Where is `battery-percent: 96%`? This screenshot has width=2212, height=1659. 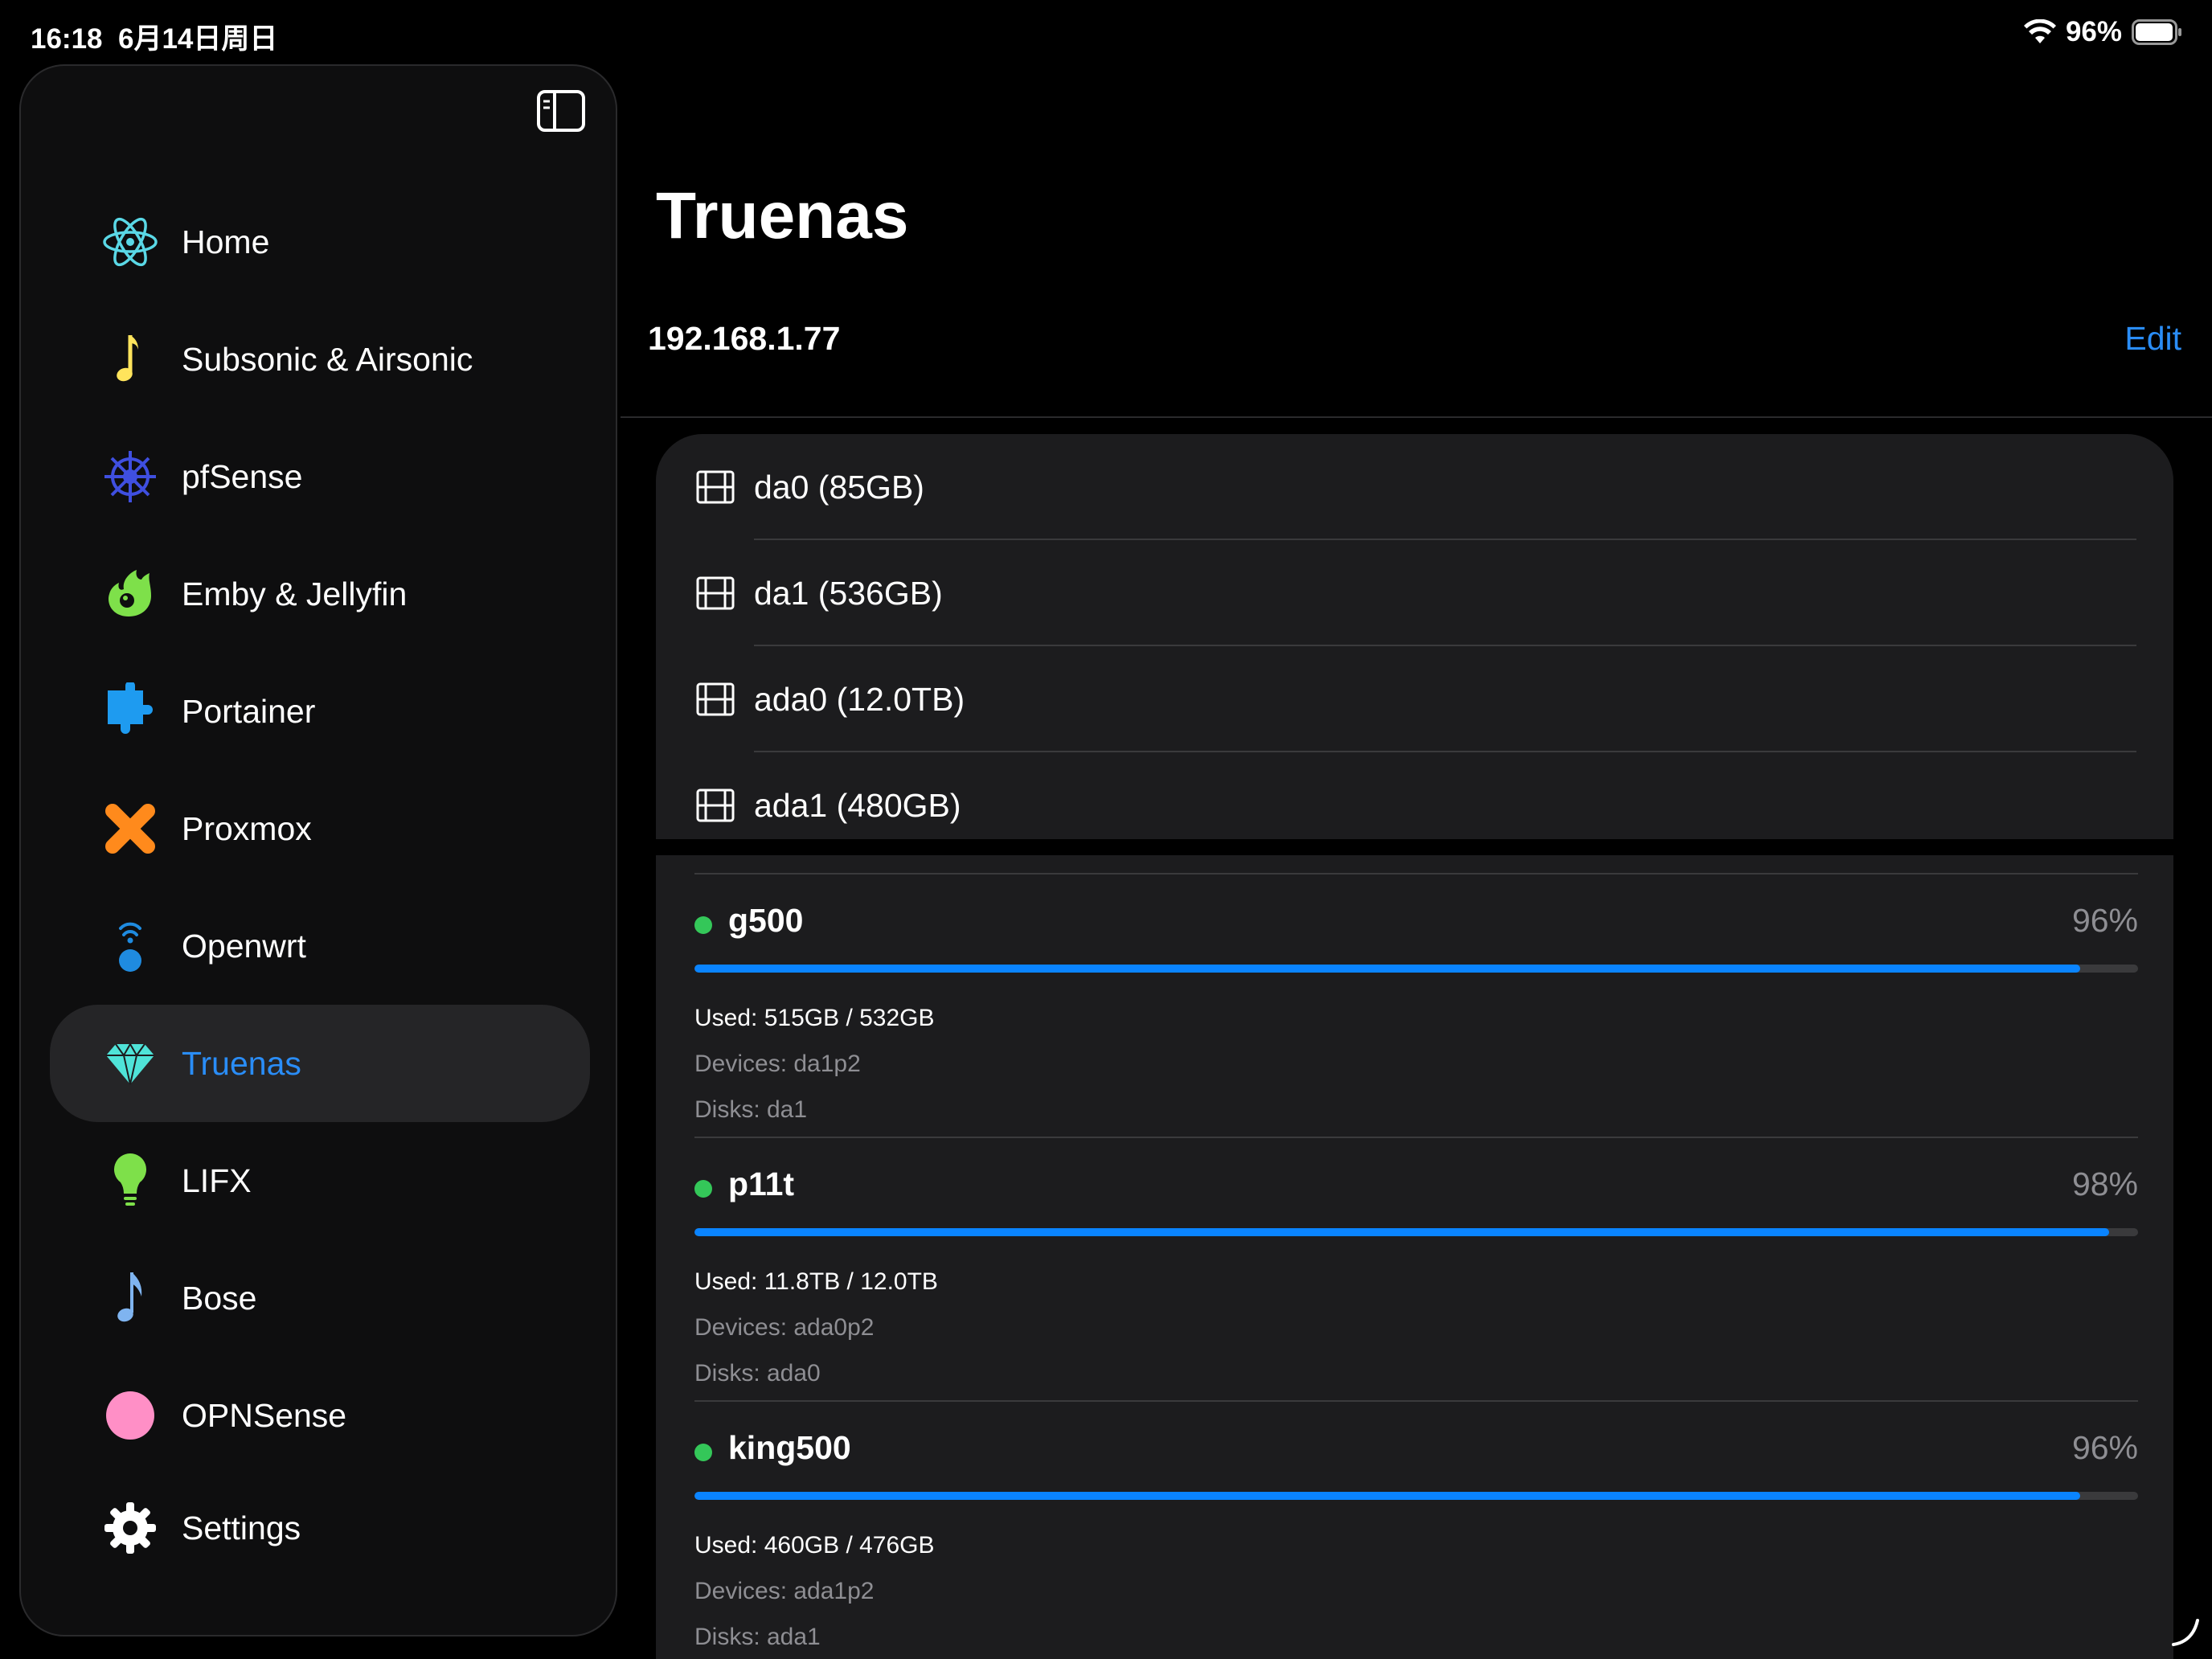 battery-percent: 96% is located at coordinates (2093, 31).